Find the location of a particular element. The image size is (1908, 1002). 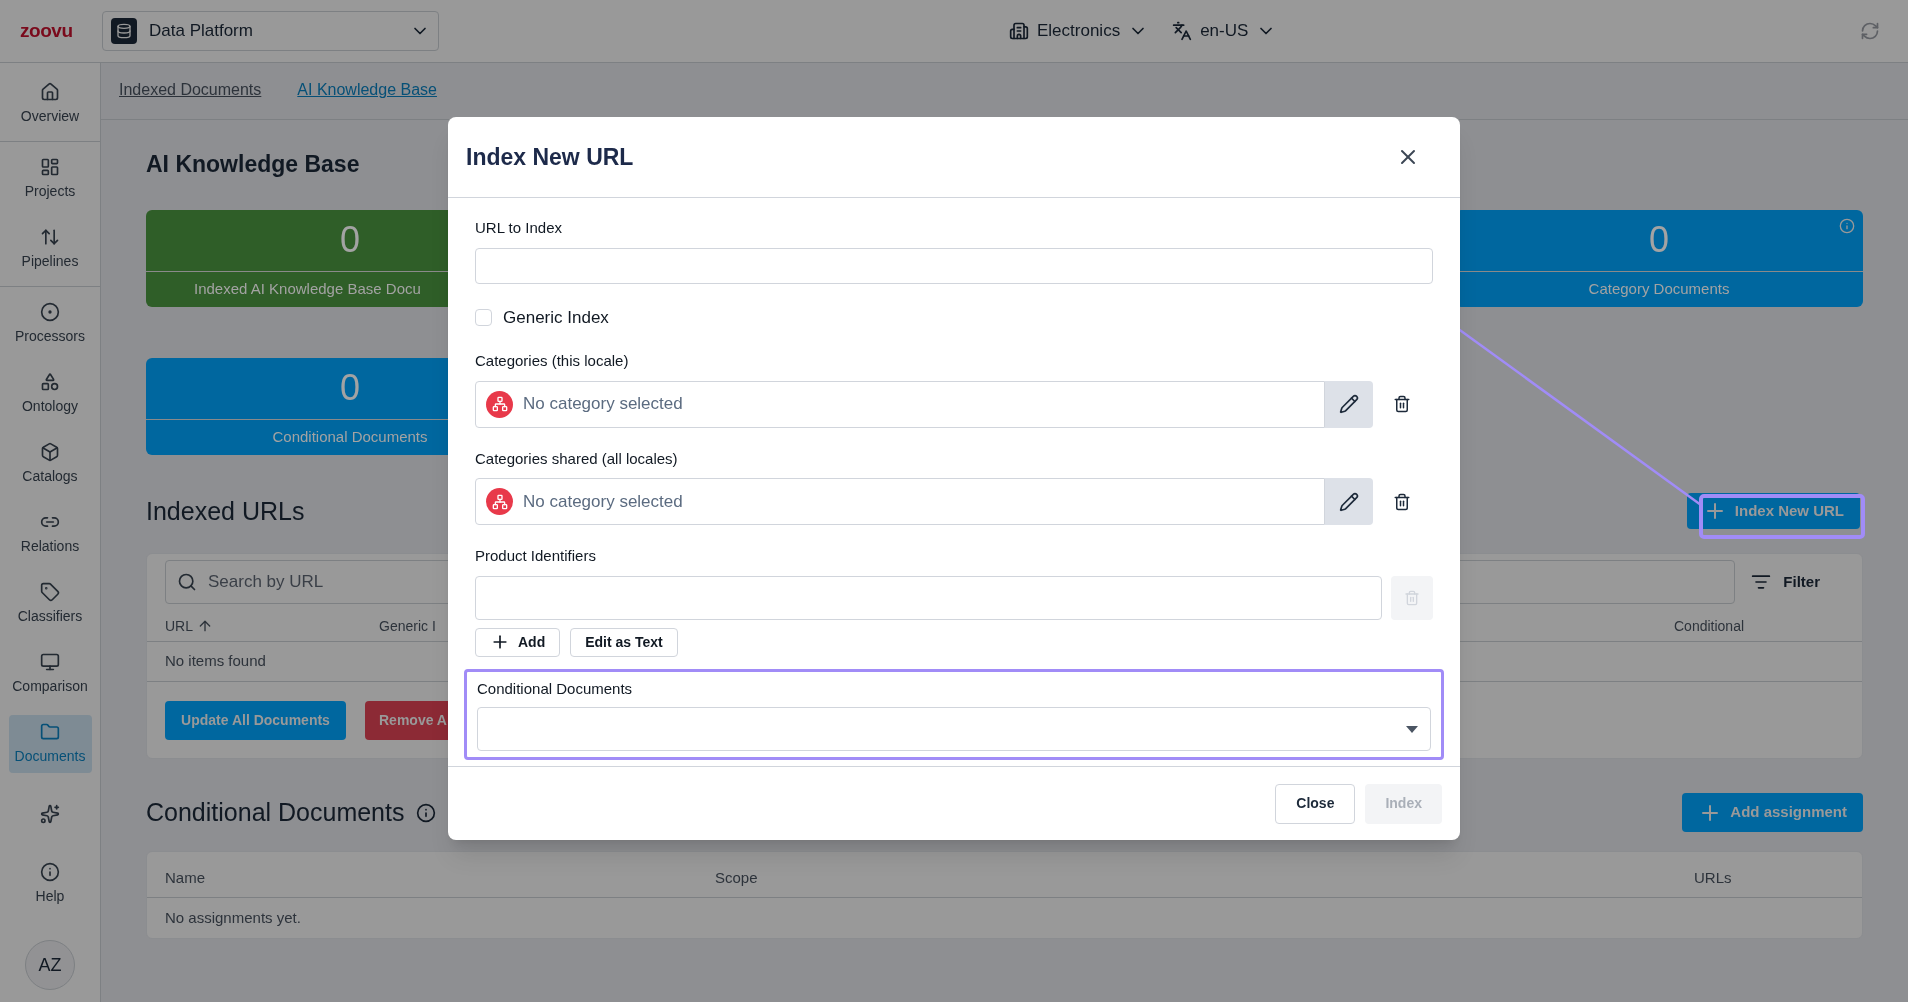

catalog-selector: Electronics is located at coordinates (1079, 31).